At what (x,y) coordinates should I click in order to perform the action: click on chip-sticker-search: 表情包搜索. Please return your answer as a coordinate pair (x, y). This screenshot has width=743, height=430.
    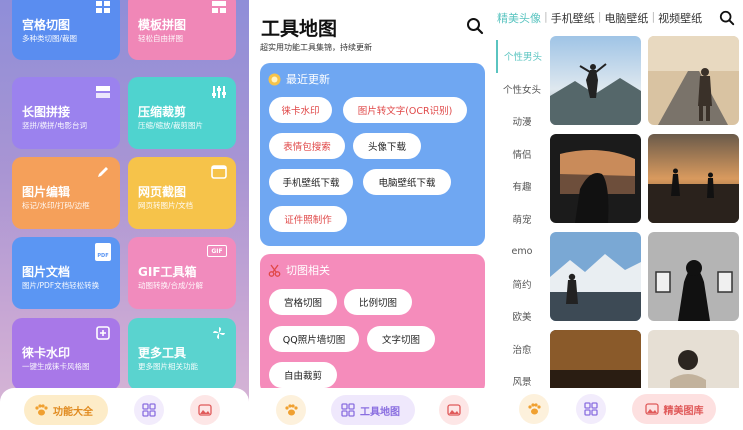
    Looking at the image, I should click on (307, 146).